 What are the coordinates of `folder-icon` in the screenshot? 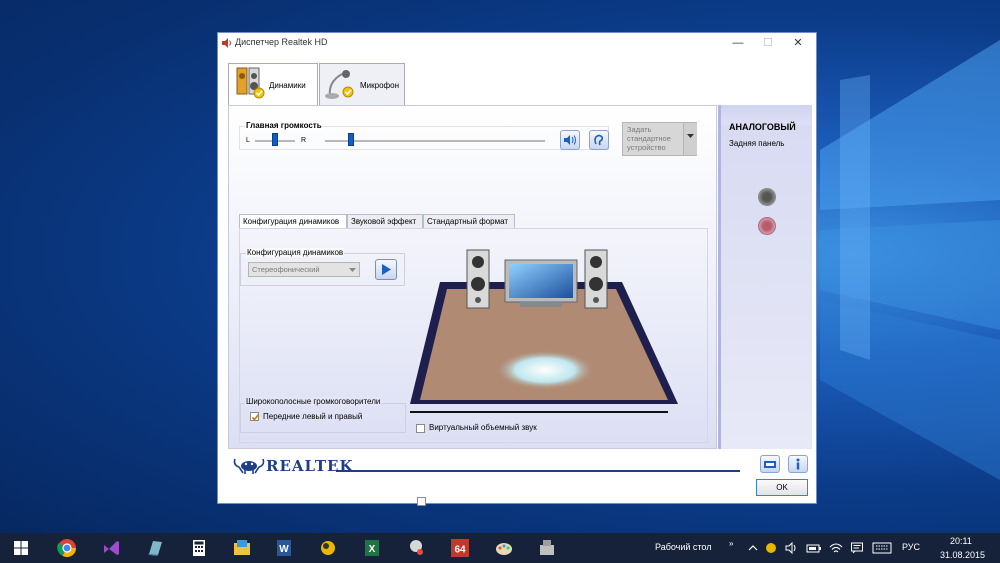 It's located at (770, 464).